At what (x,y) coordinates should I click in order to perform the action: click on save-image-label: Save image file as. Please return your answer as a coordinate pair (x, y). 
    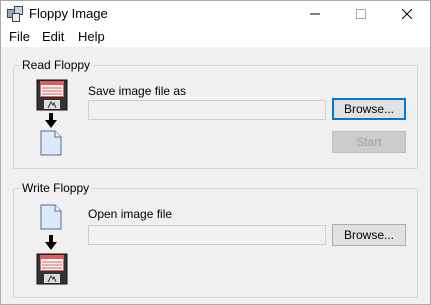
    Looking at the image, I should click on (137, 91).